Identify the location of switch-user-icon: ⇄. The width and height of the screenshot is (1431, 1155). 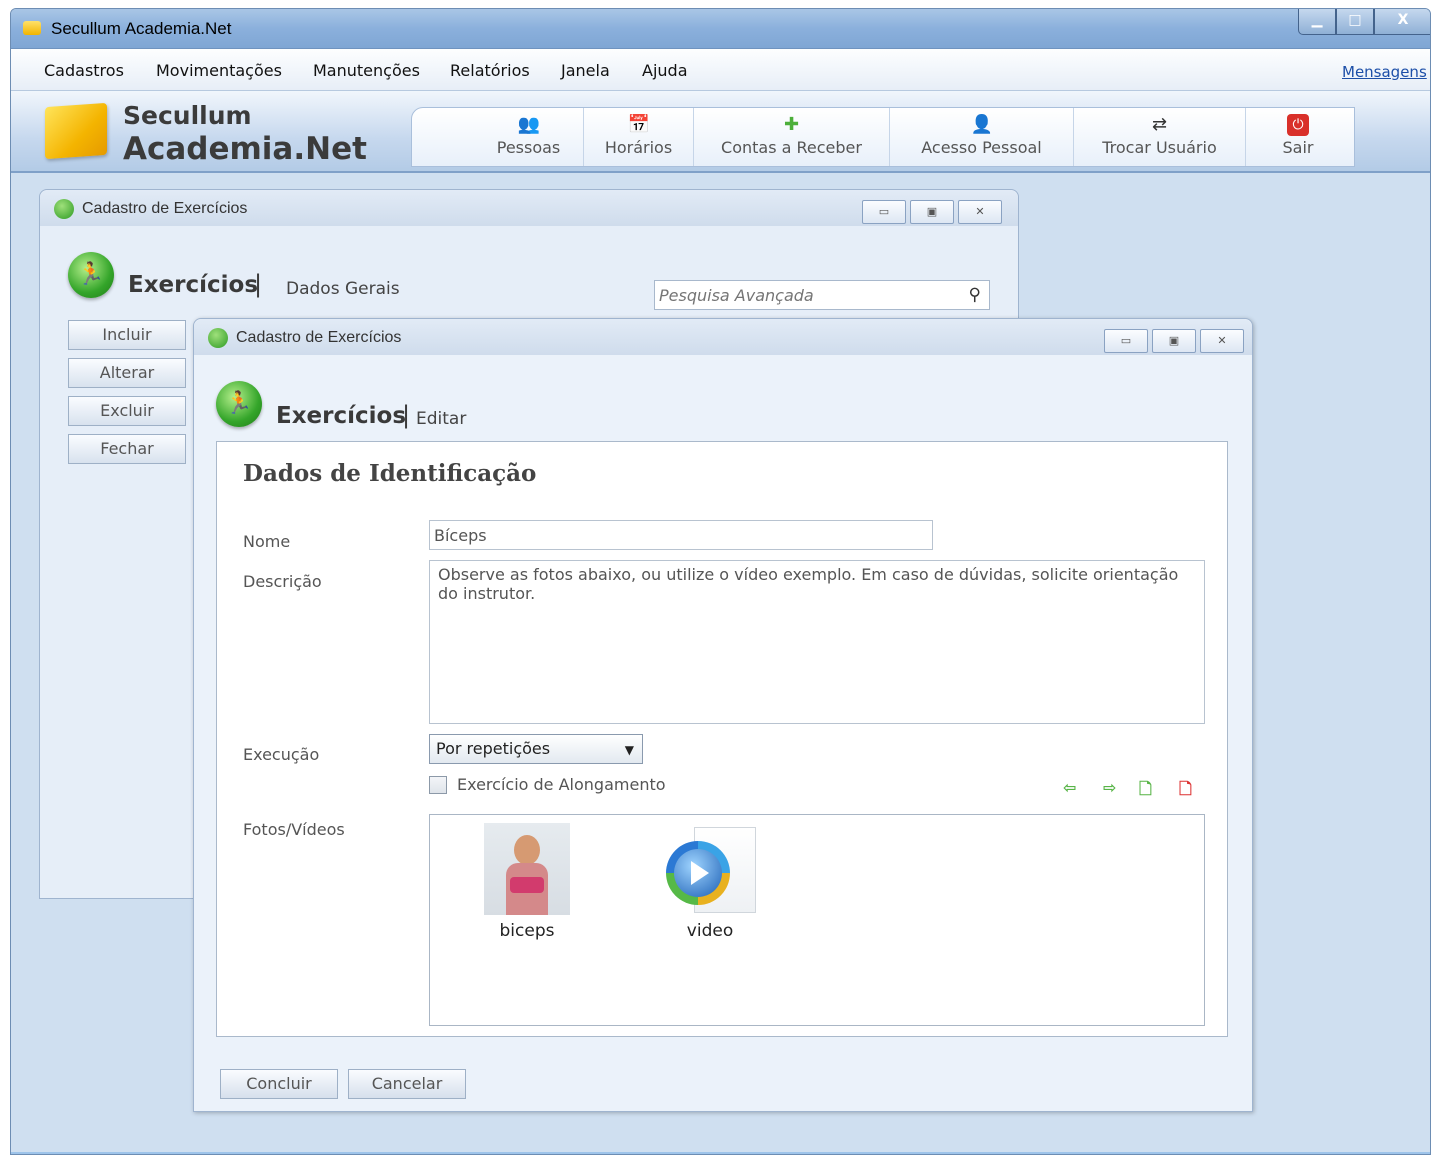
(1159, 124).